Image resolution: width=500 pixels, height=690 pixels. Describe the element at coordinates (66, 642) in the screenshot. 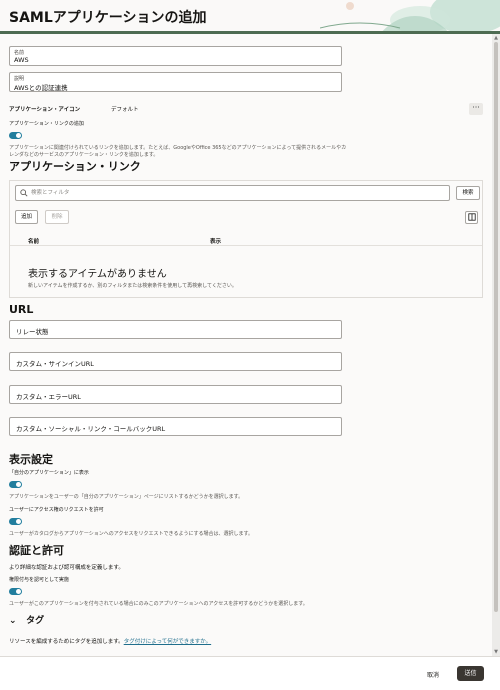

I see `tags-text: リソースを編成するためにタグを追加します。` at that location.